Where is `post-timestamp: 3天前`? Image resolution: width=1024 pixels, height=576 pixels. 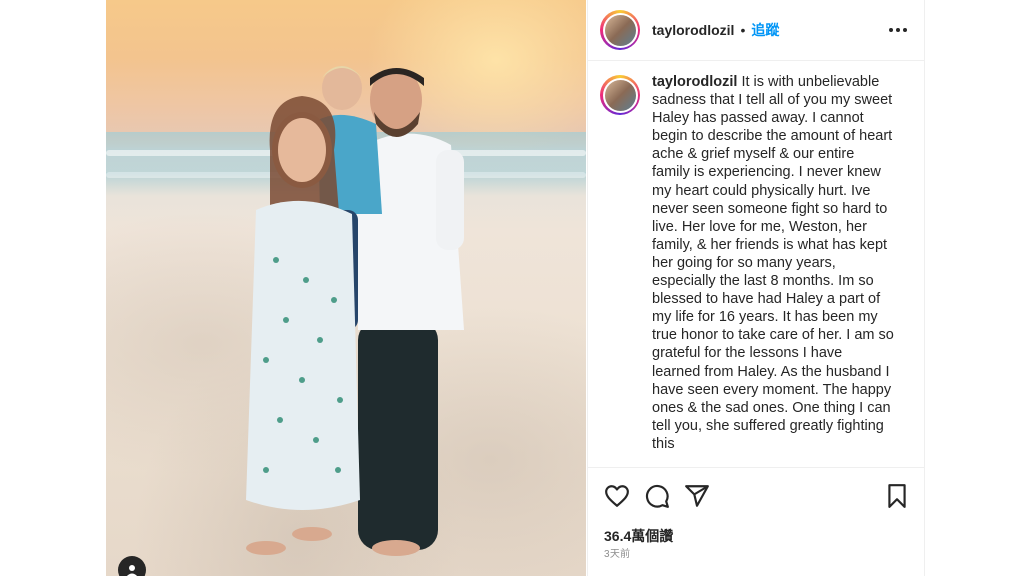
post-timestamp: 3天前 is located at coordinates (617, 552).